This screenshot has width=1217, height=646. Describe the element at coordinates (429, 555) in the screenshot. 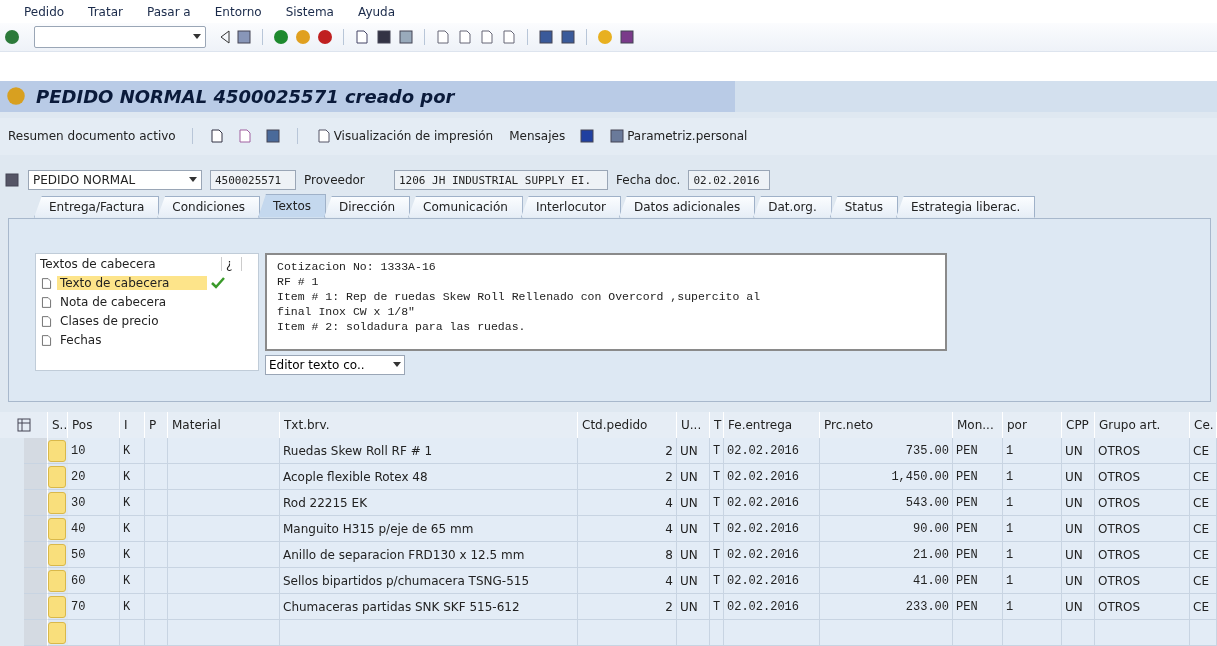

I see `table-cell: Anillo de separacion FRD130 x 12.5 mm` at that location.